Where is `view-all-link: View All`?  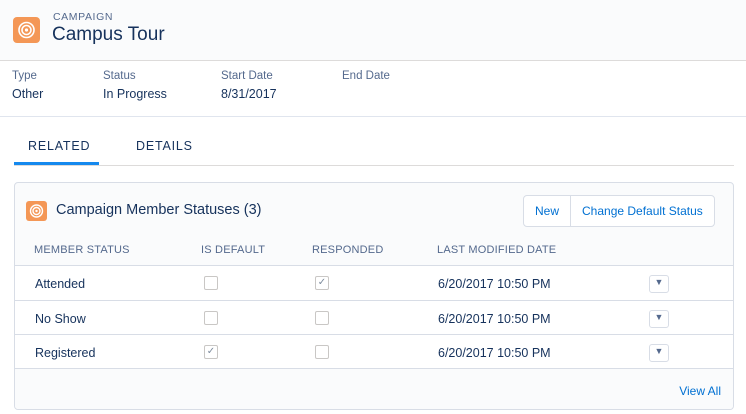
view-all-link: View All is located at coordinates (700, 391).